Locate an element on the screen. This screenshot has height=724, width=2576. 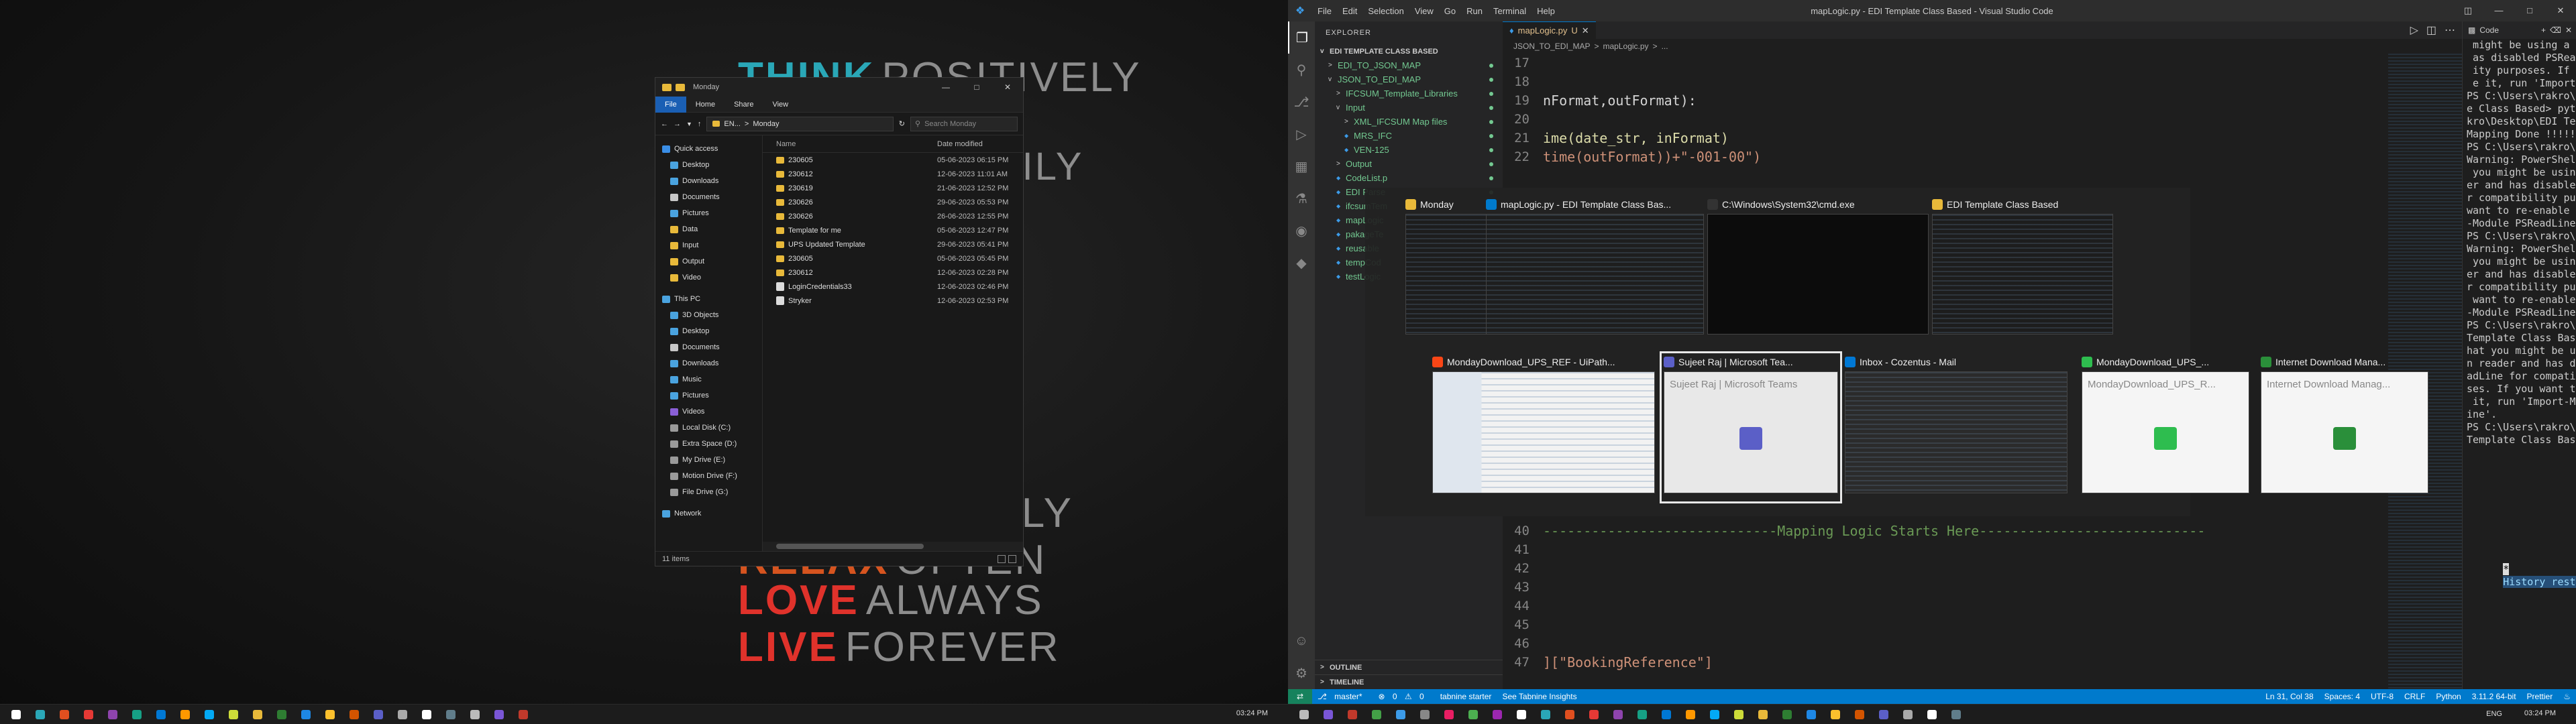
up-arrow-icon: ↑ is located at coordinates (700, 124).